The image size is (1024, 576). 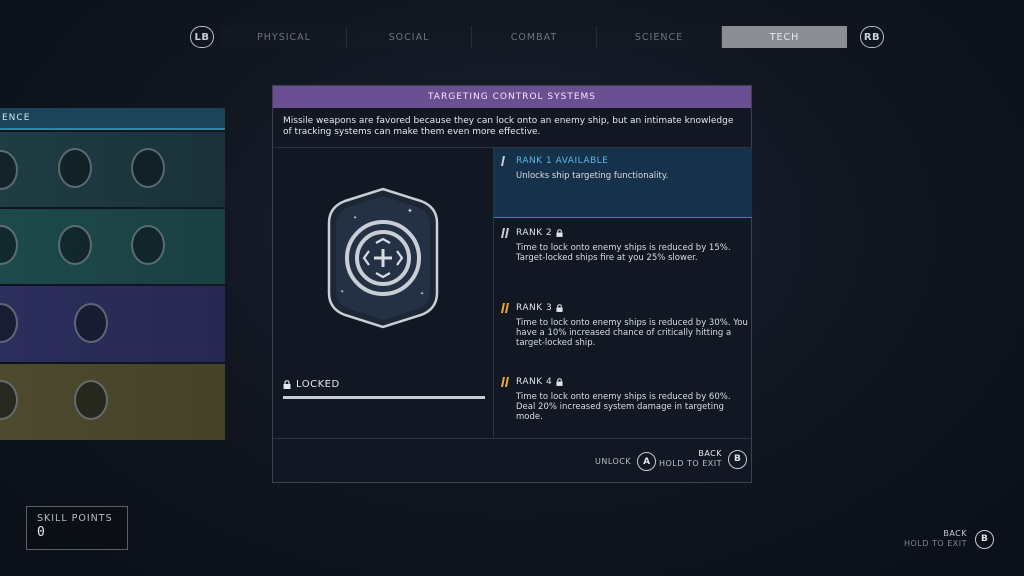 What do you see at coordinates (647, 461) in the screenshot?
I see `a-button-icon: A` at bounding box center [647, 461].